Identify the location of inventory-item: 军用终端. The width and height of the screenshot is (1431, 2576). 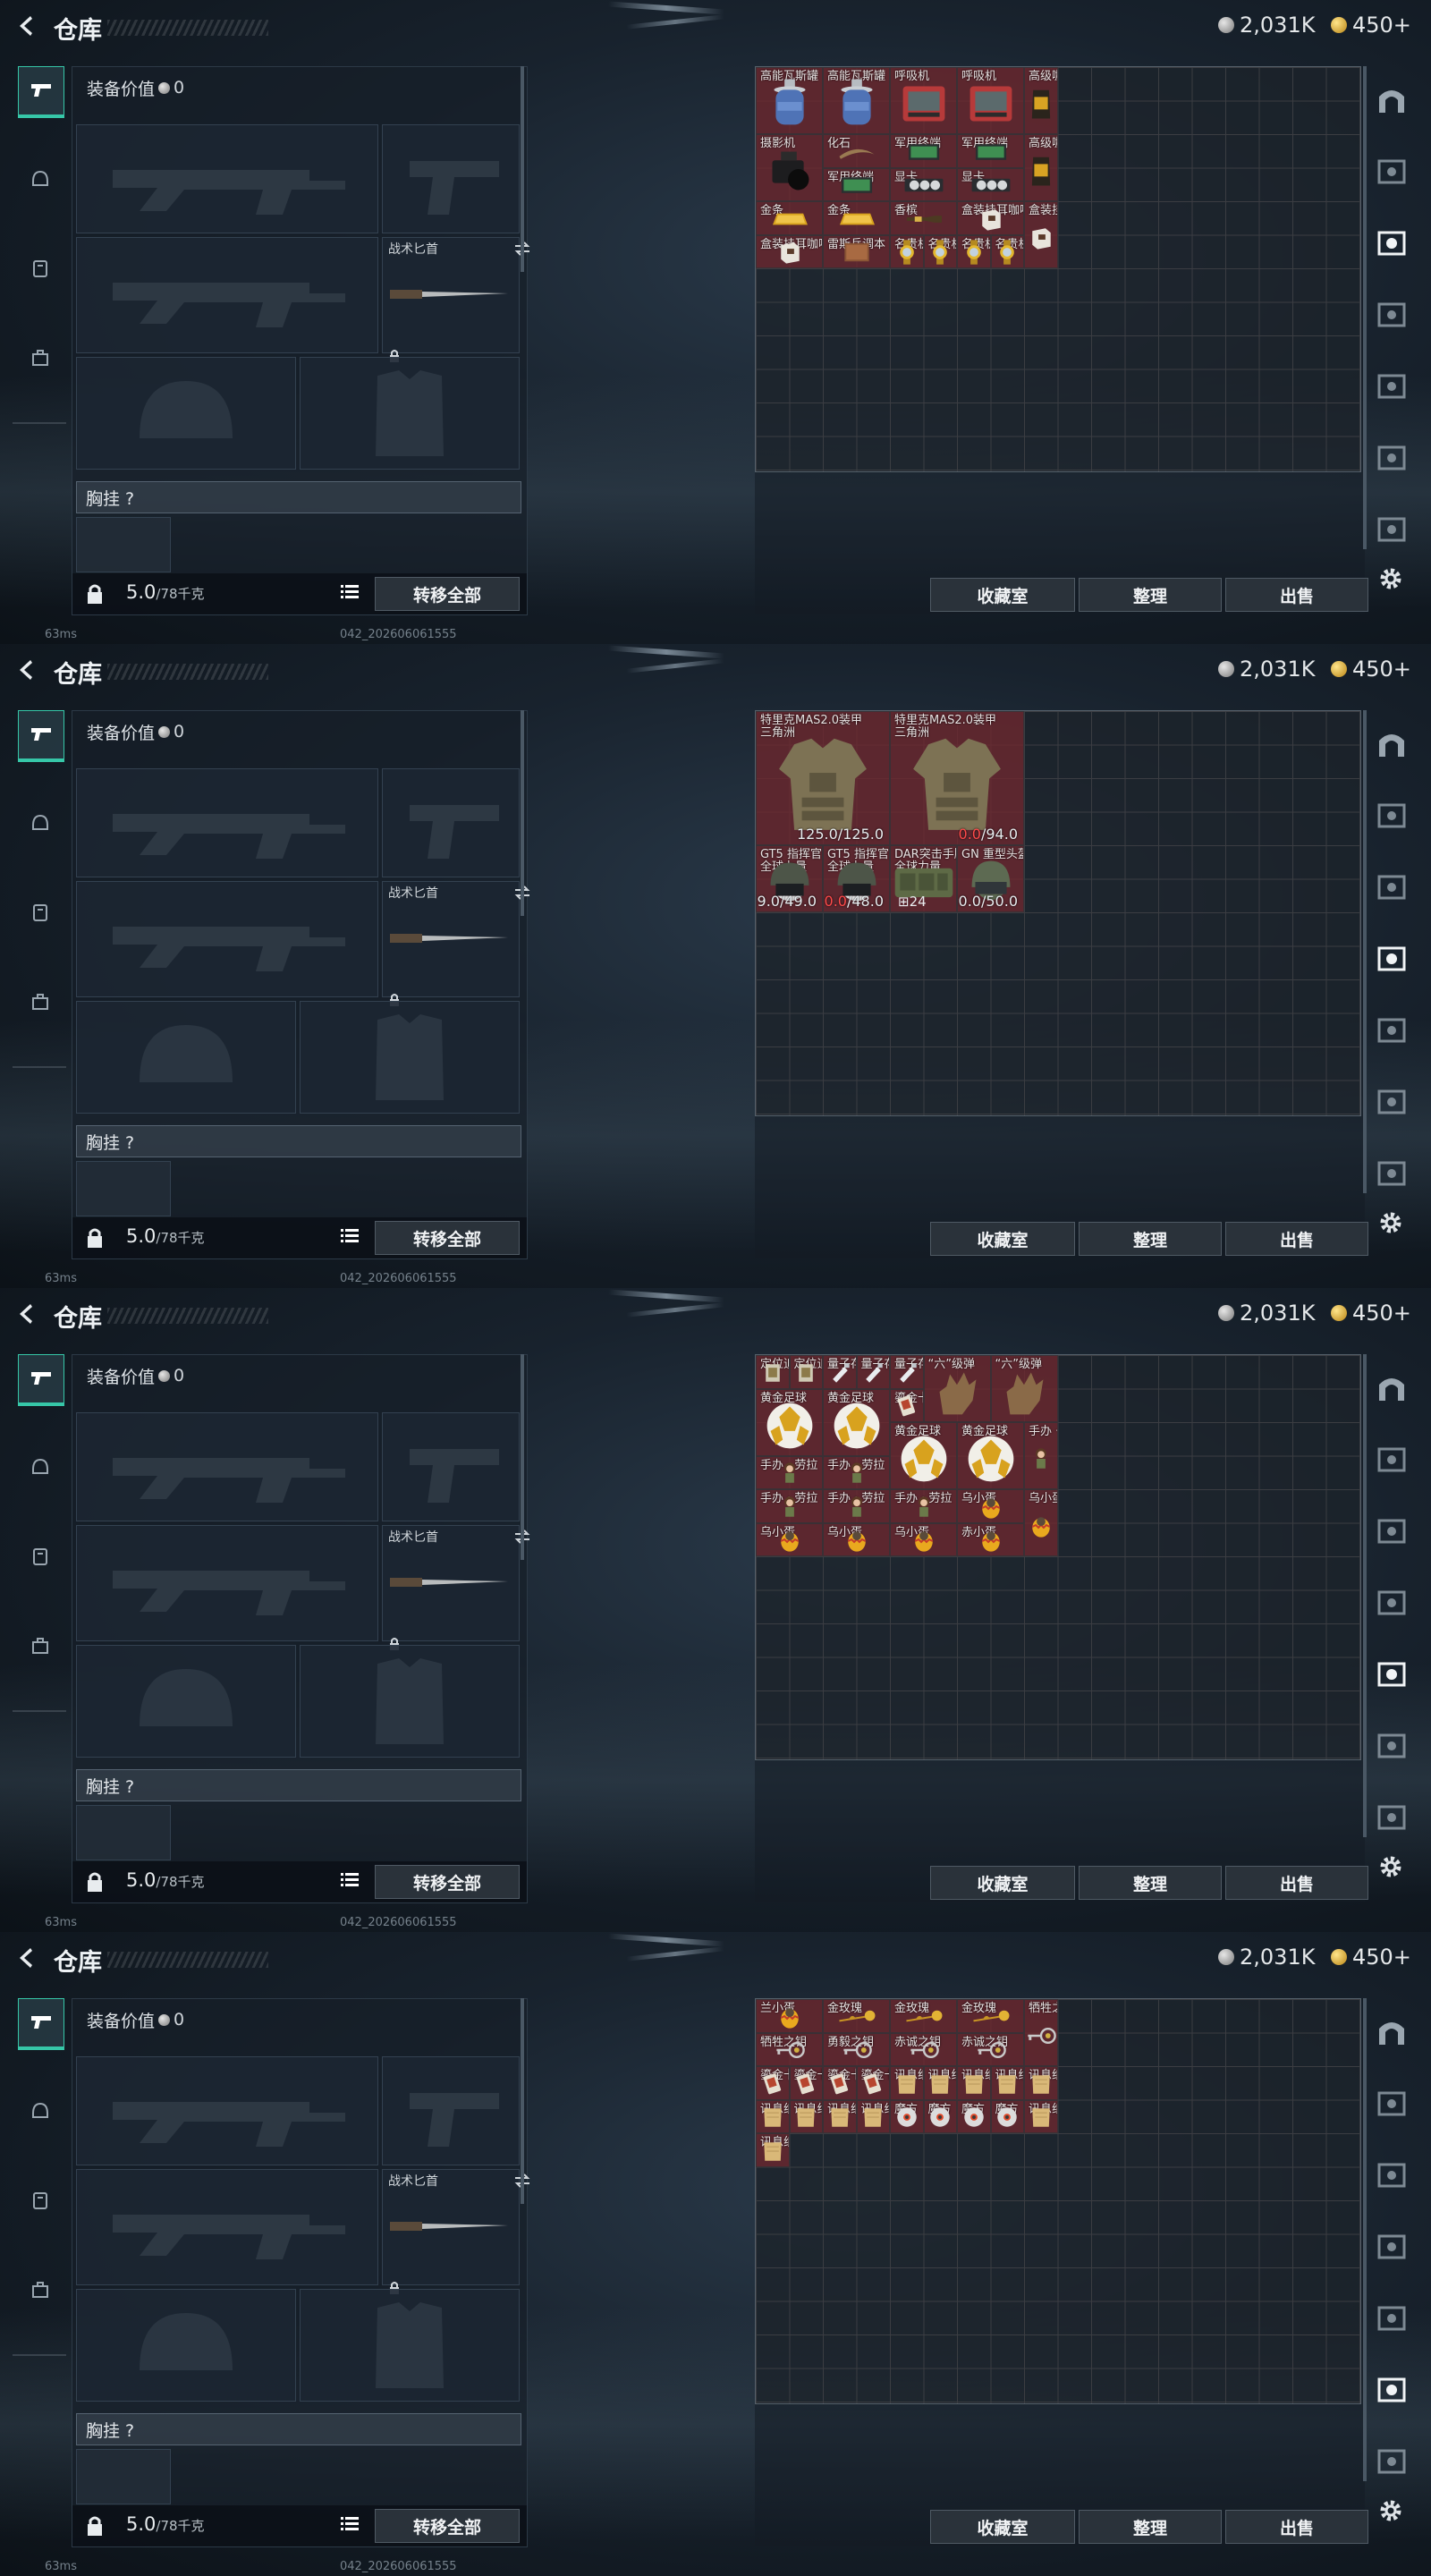
(923, 151).